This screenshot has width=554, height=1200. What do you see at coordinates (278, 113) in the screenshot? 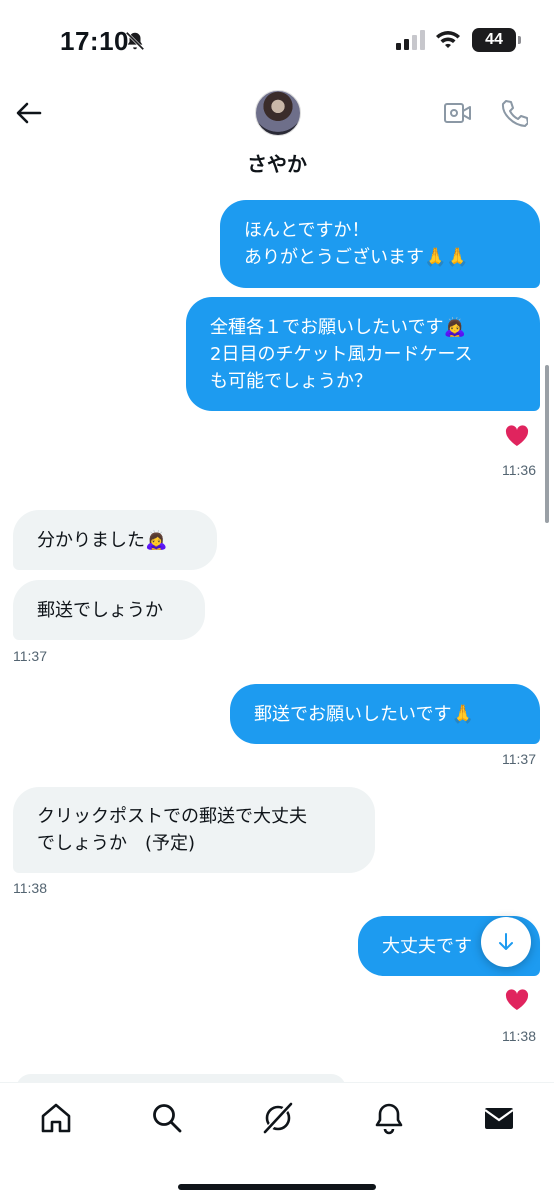
I see `avatar` at bounding box center [278, 113].